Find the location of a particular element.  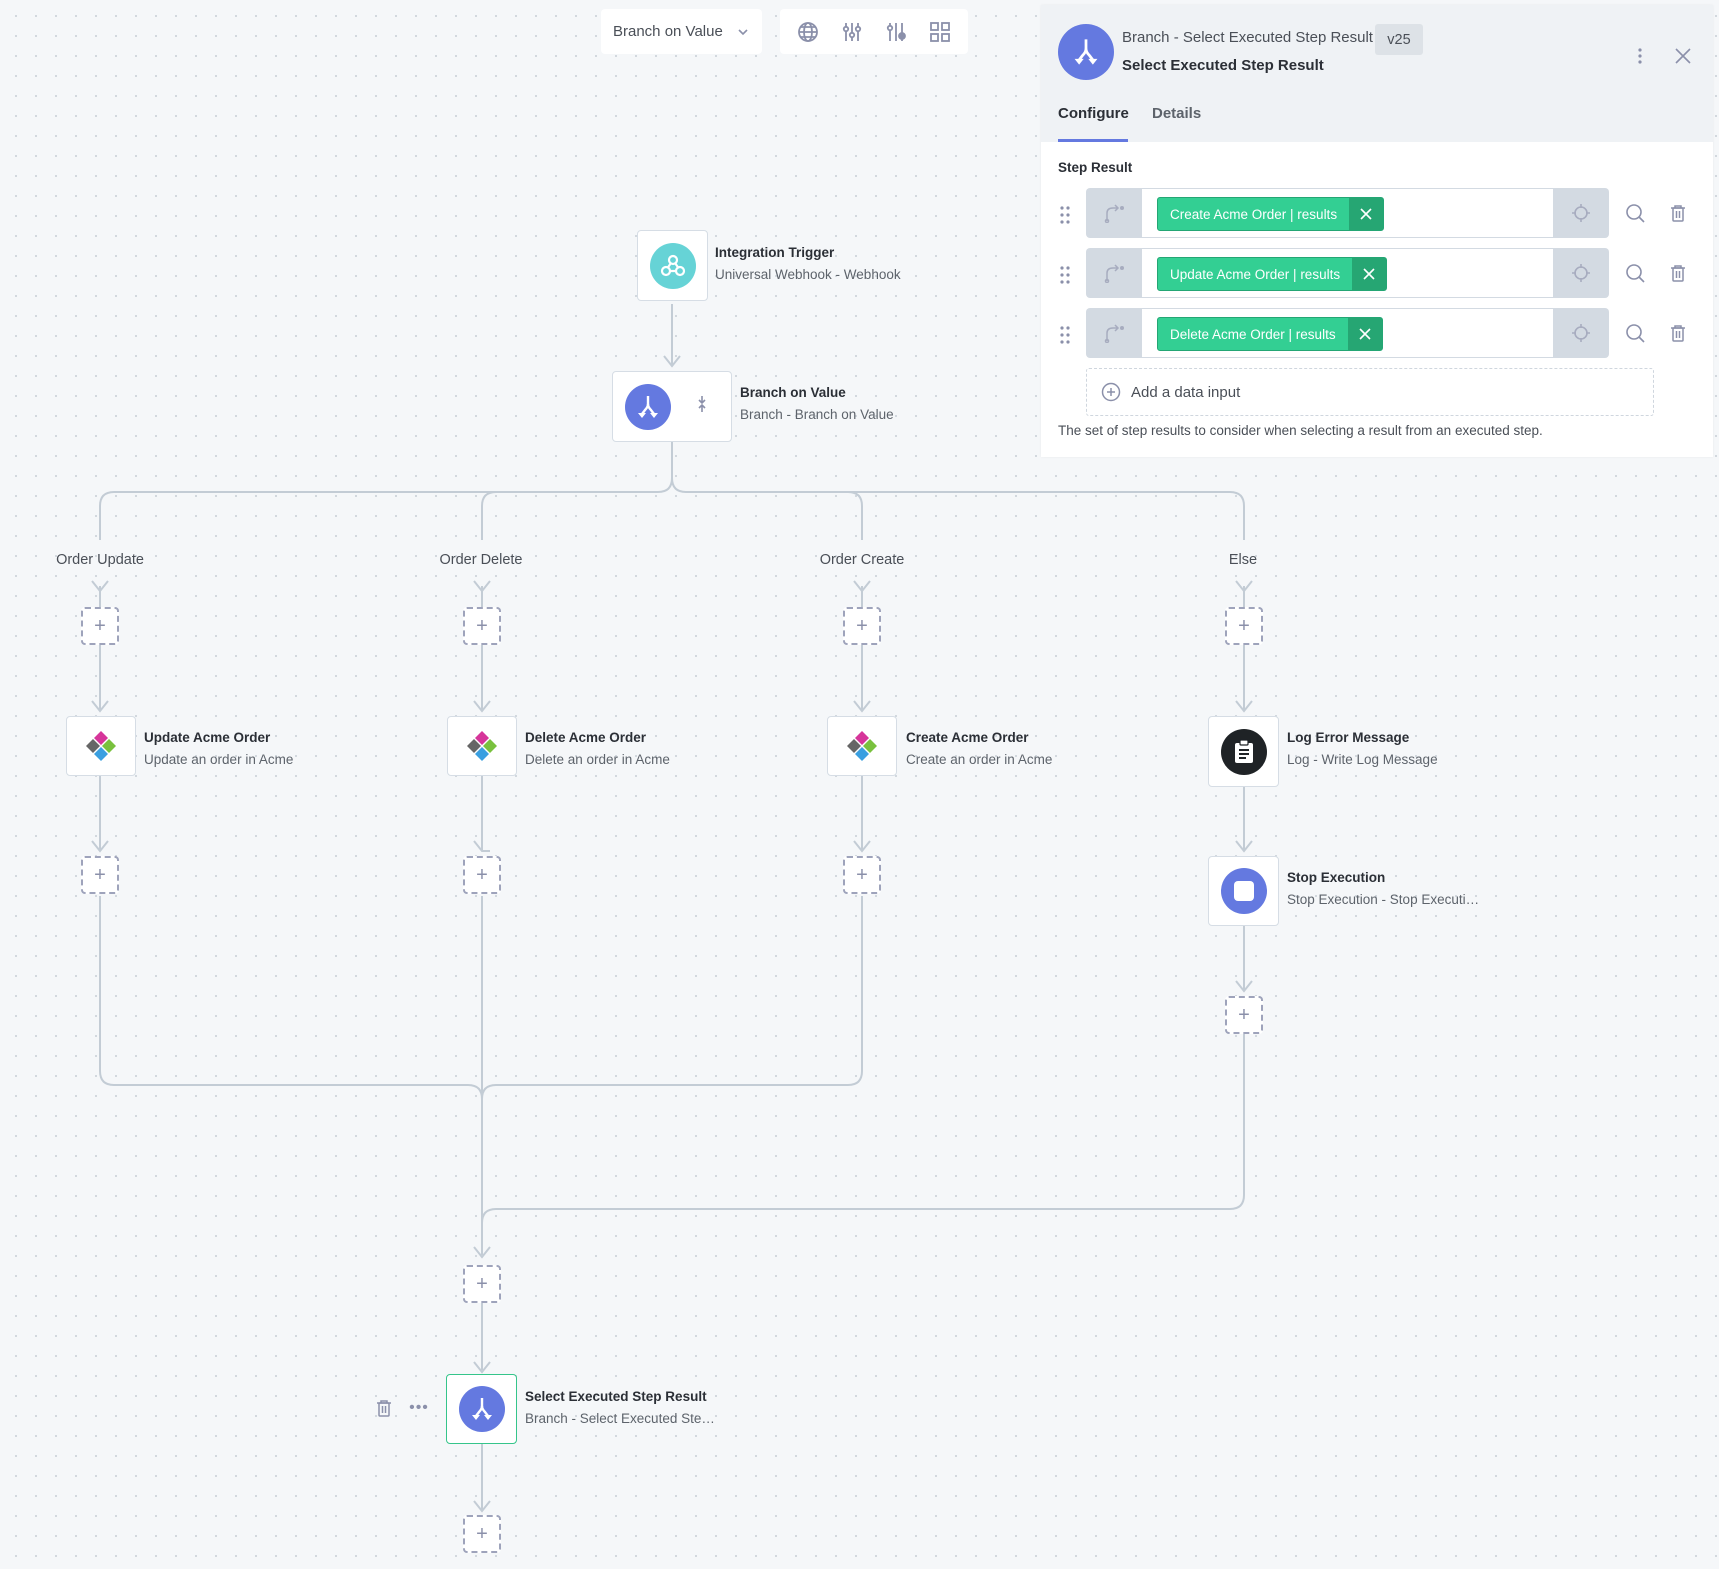

trigger-node is located at coordinates (672, 265).